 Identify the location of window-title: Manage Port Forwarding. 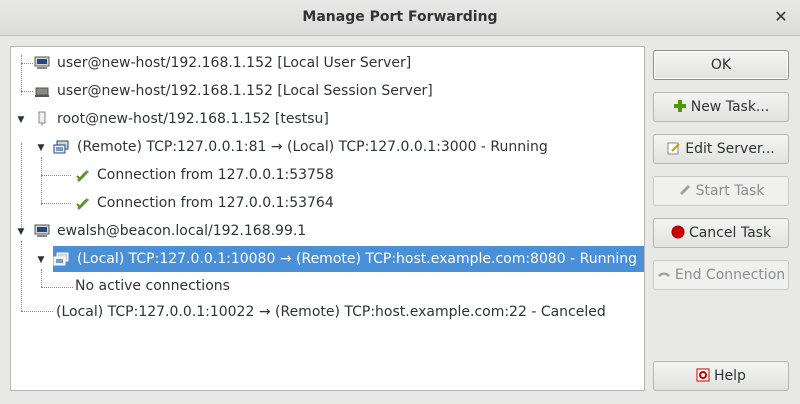
(400, 17).